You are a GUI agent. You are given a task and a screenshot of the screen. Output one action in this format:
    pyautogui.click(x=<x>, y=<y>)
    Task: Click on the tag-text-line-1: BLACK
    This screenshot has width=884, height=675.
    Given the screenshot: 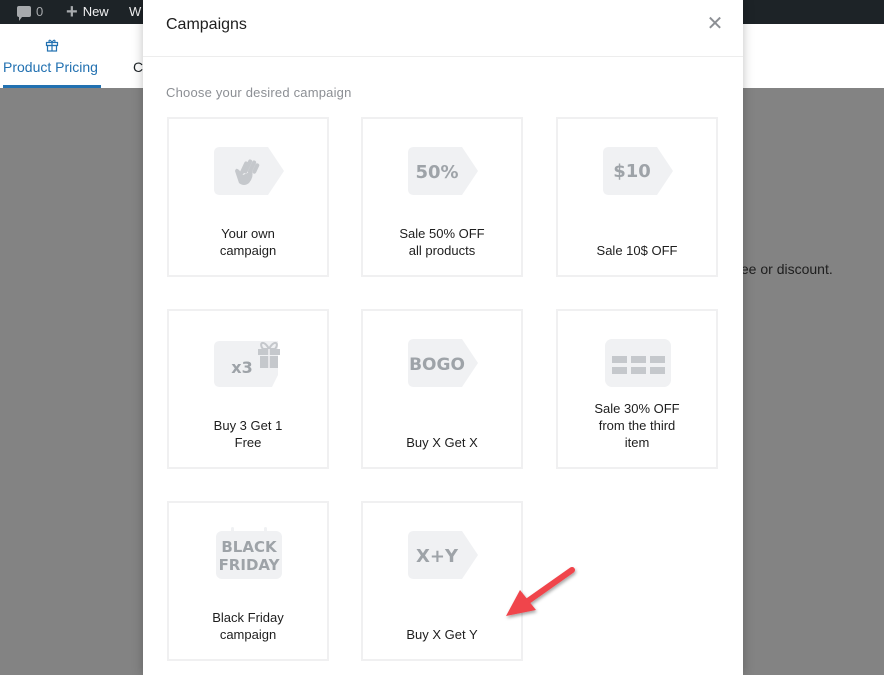 What is the action you would take?
    pyautogui.click(x=249, y=547)
    